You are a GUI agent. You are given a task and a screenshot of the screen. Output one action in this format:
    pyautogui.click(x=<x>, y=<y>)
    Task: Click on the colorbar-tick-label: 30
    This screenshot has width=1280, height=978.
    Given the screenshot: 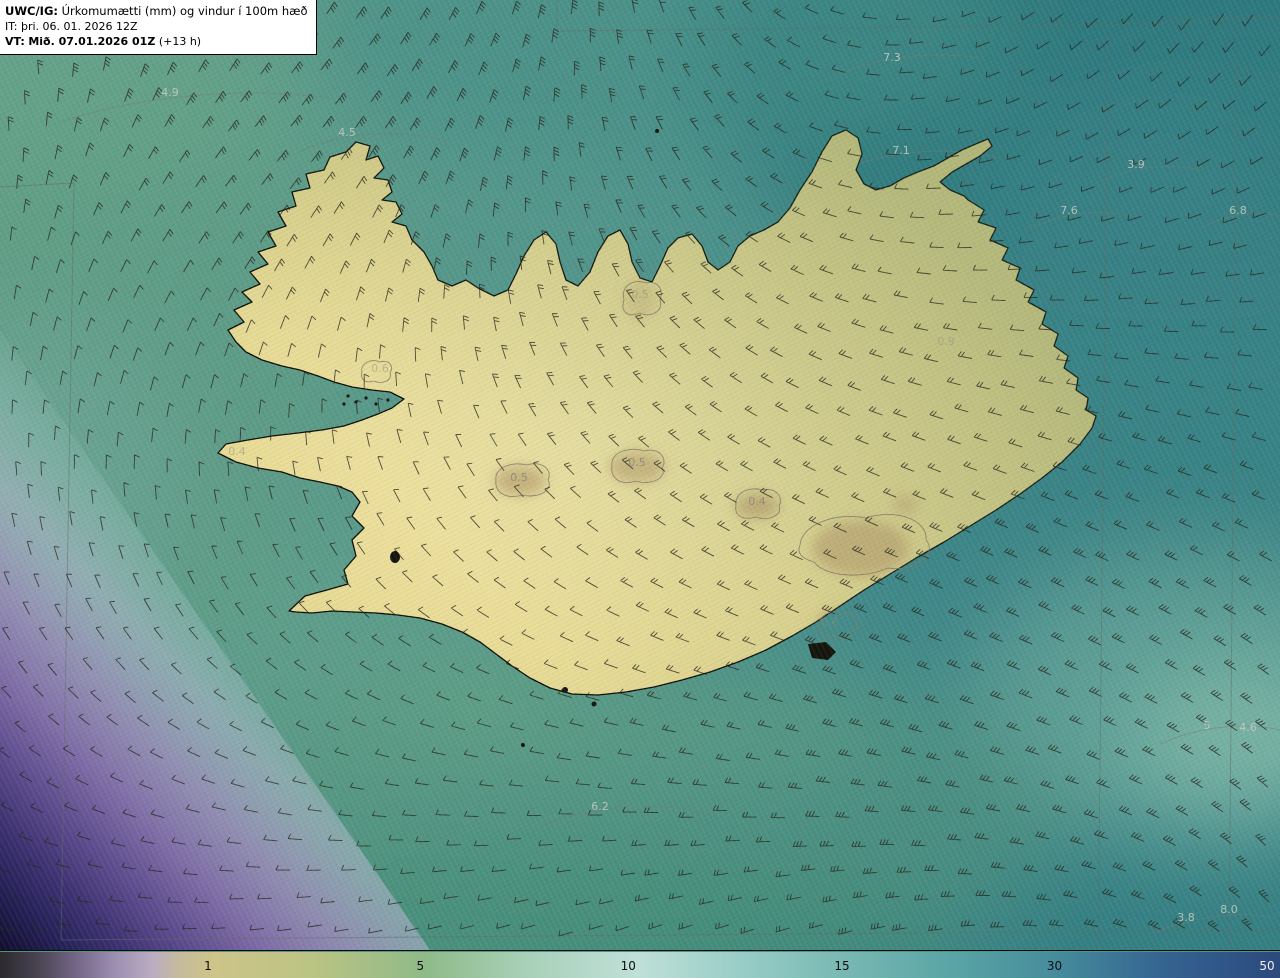 What is the action you would take?
    pyautogui.click(x=1054, y=966)
    